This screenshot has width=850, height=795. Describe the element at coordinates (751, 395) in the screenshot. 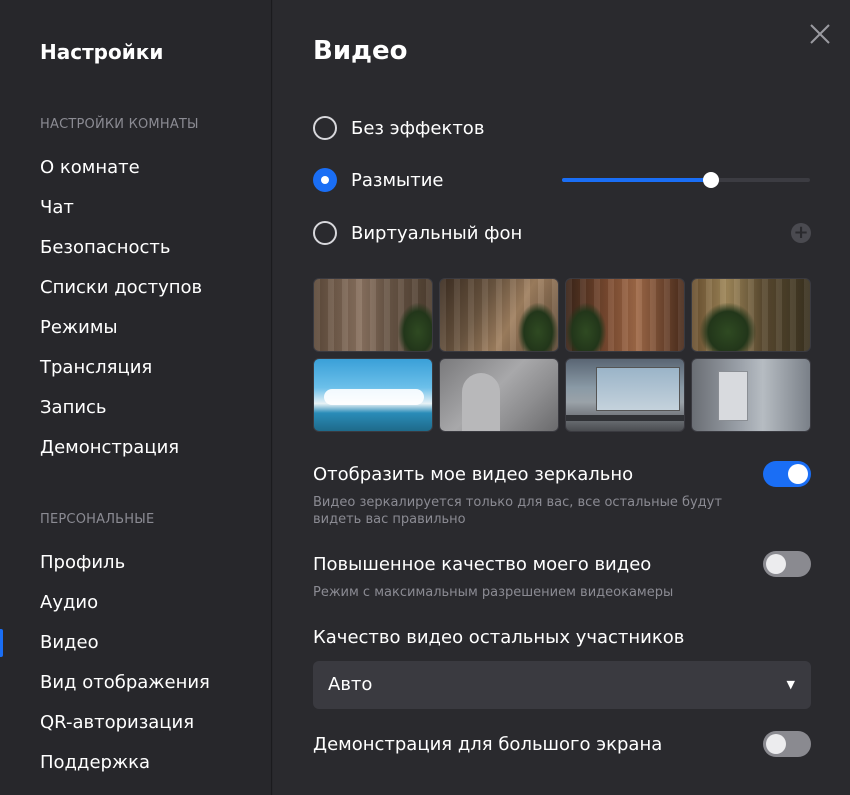

I see `bg-thumb-grey-room` at that location.